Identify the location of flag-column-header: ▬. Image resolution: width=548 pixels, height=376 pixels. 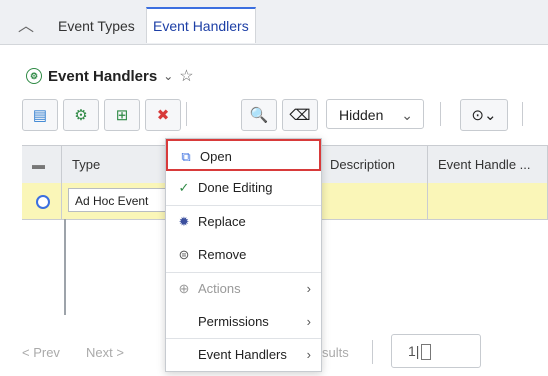
(42, 164).